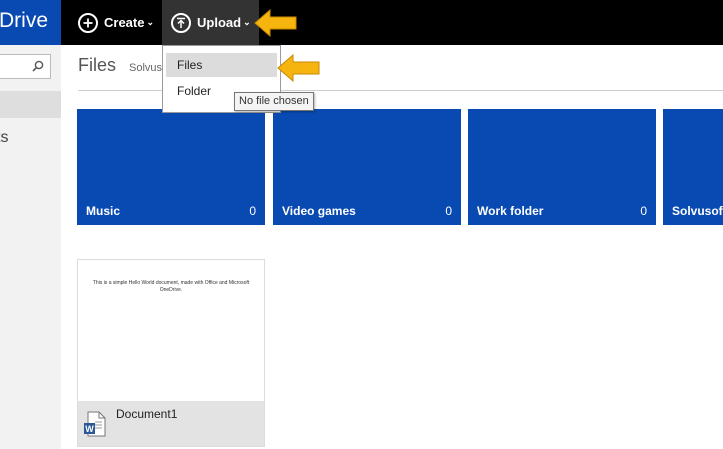 The image size is (723, 449). I want to click on folder-name: Work folder, so click(510, 211).